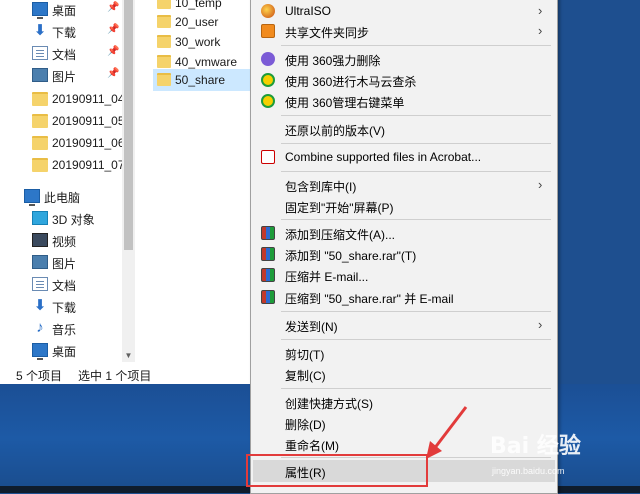 The image size is (640, 494). What do you see at coordinates (337, 470) in the screenshot?
I see `annotation-highlight-box` at bounding box center [337, 470].